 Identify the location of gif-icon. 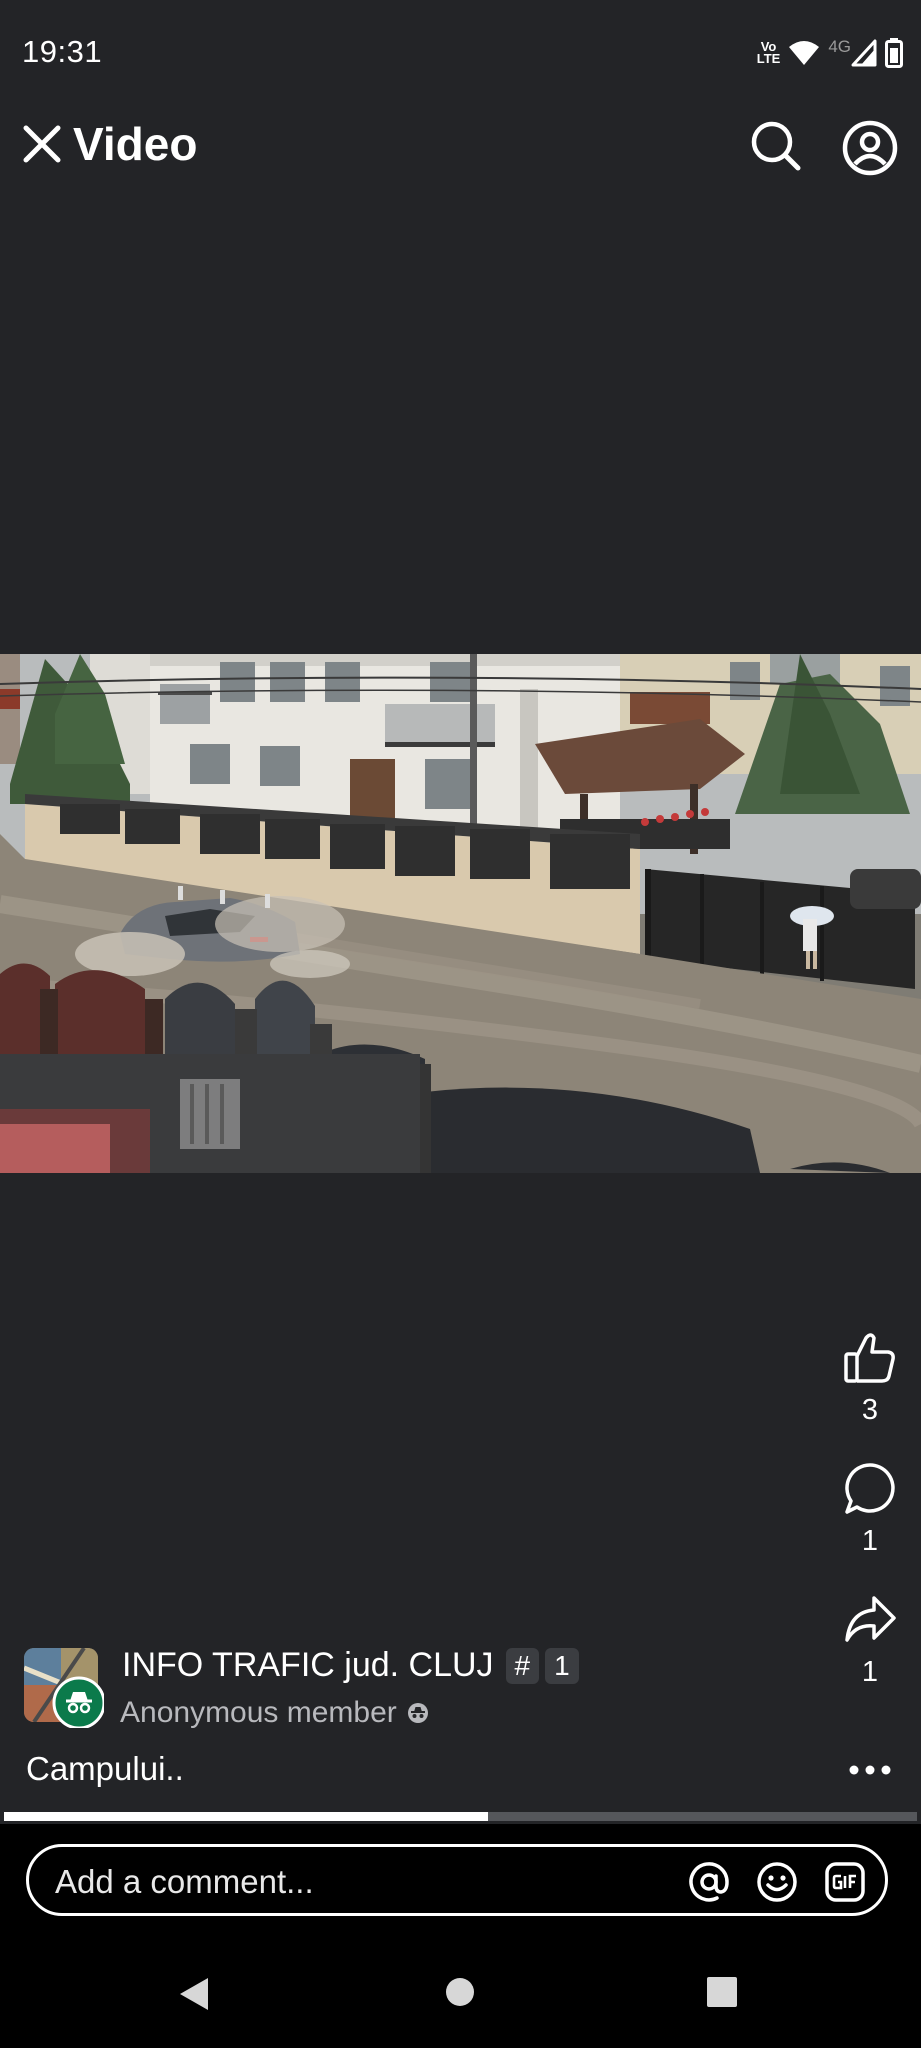
(845, 1882).